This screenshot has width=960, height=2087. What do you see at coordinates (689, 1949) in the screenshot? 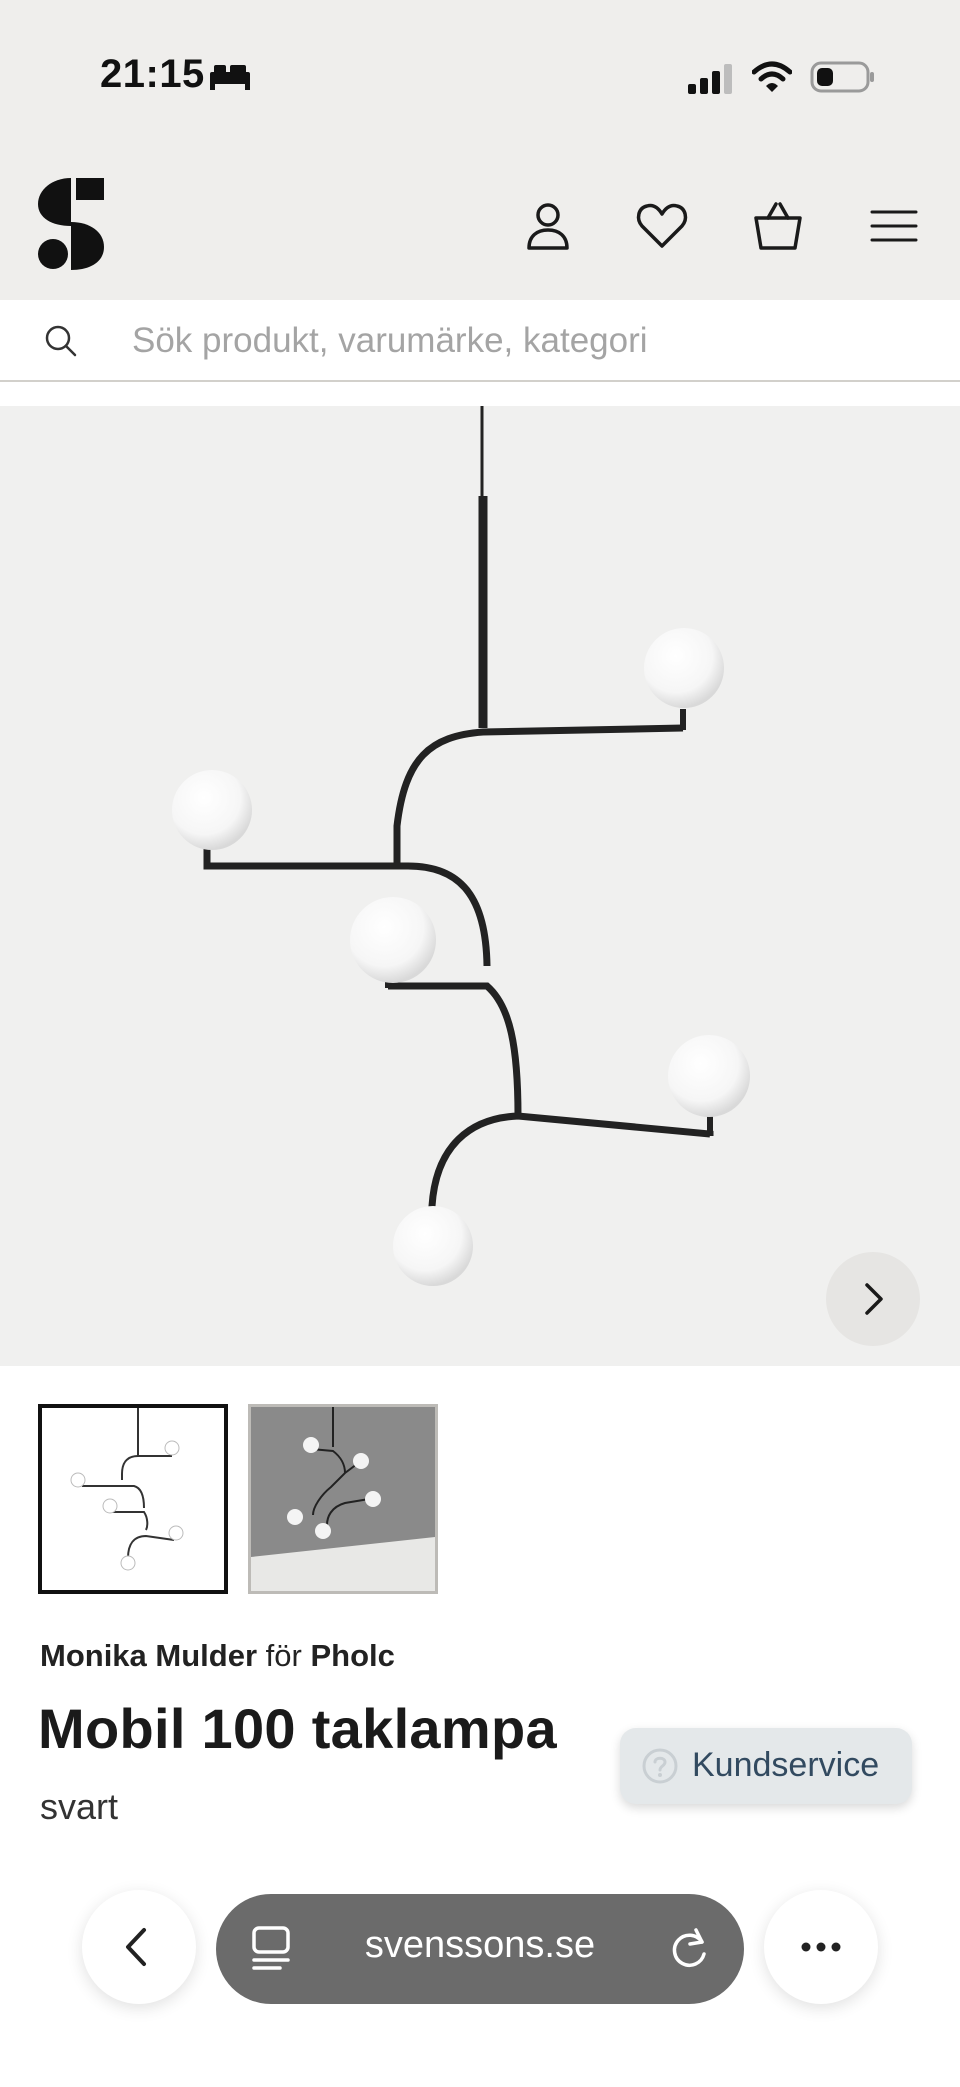
I see `reload-icon` at bounding box center [689, 1949].